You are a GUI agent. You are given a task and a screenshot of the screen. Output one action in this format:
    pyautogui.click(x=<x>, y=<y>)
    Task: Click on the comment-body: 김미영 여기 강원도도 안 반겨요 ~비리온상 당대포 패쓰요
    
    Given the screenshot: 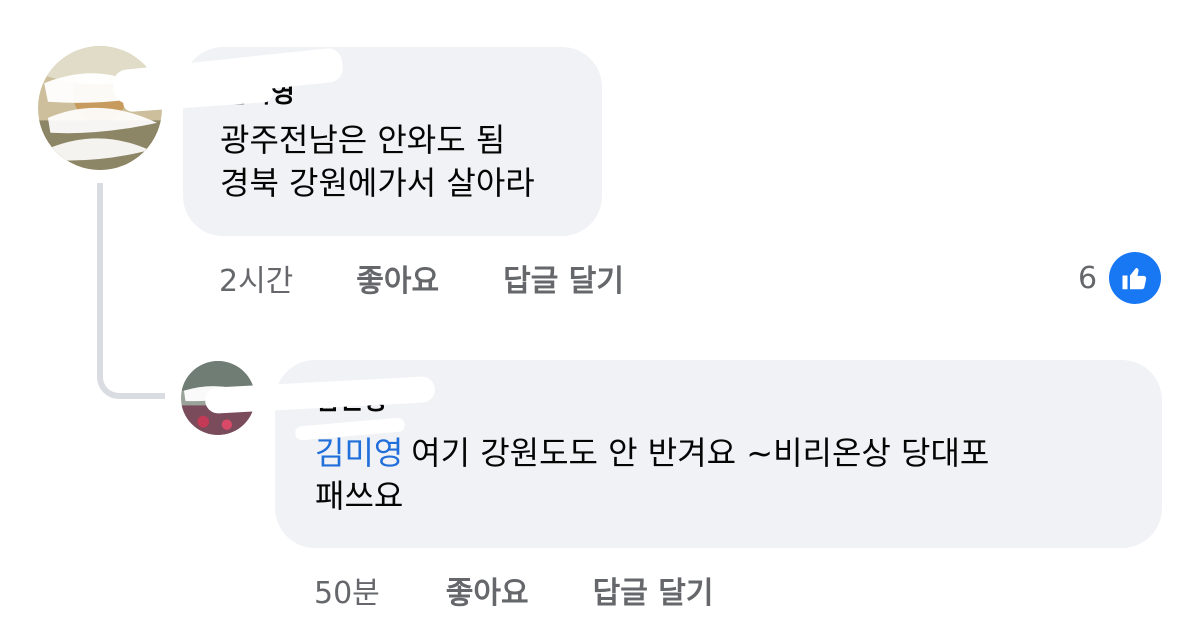 What is the action you would take?
    pyautogui.click(x=652, y=475)
    